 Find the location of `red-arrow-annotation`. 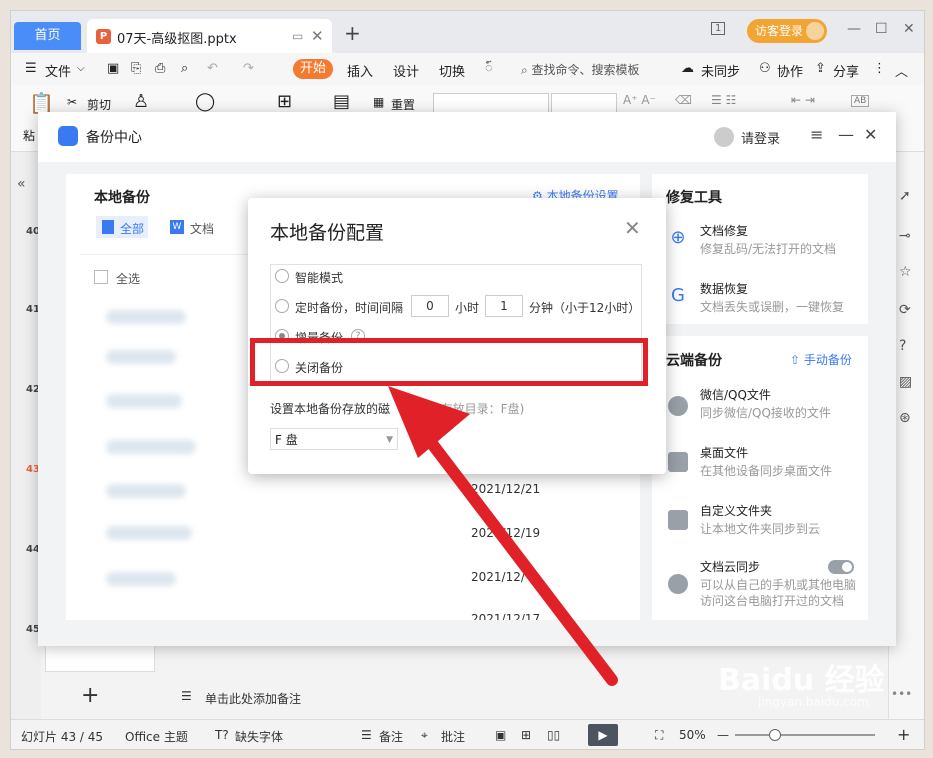

red-arrow-annotation is located at coordinates (503, 536).